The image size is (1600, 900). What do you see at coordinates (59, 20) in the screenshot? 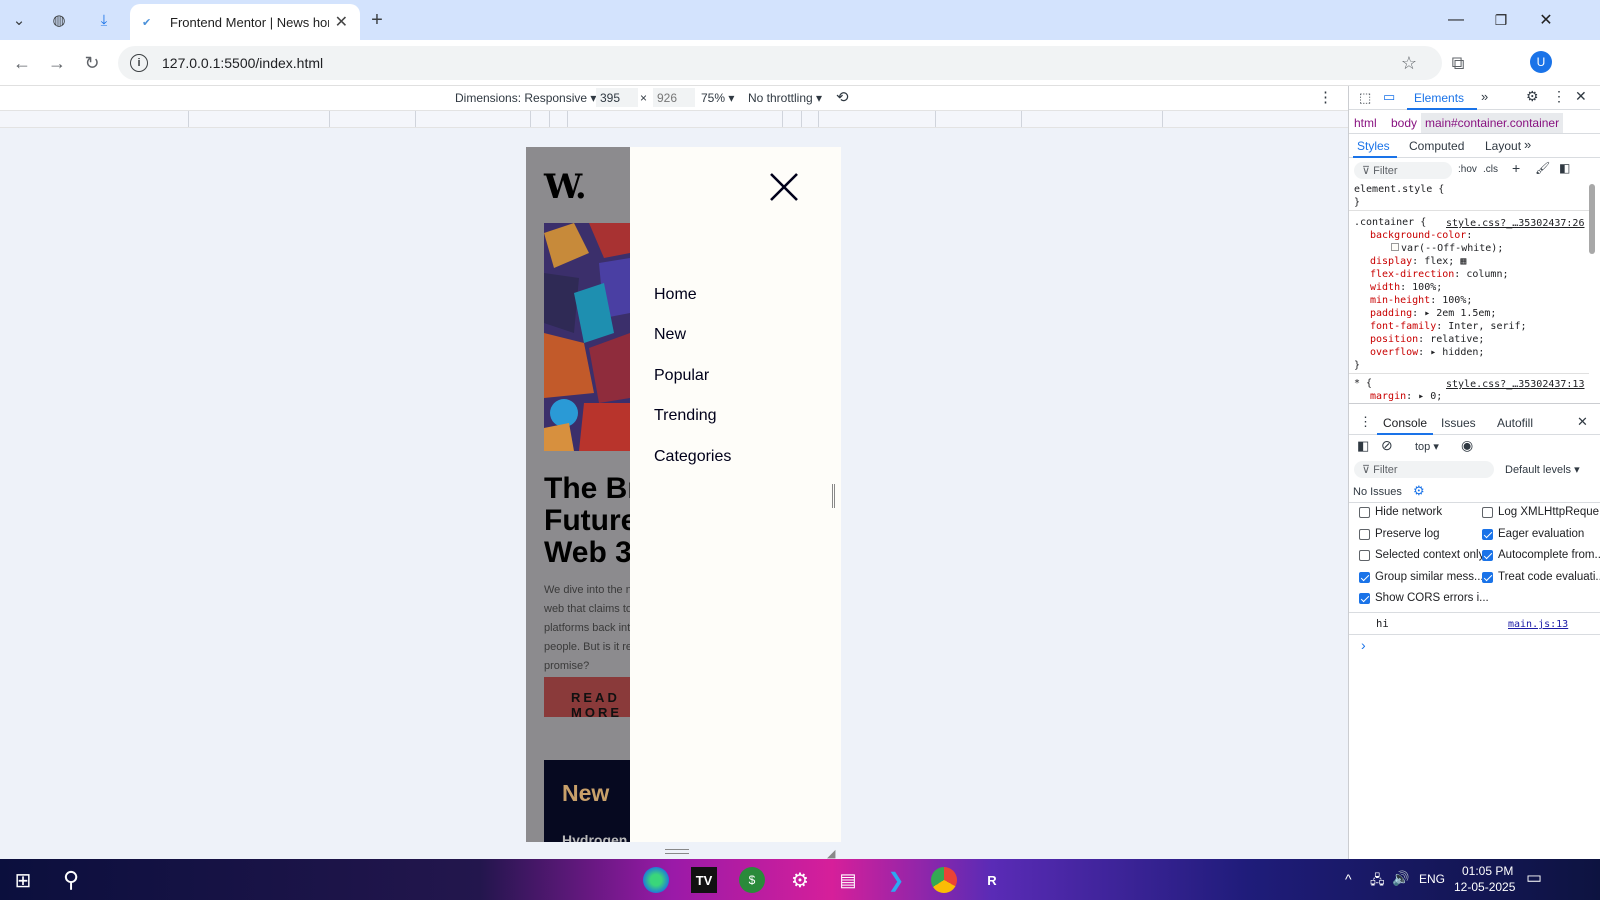
I see `globe-tab-icon: ◍` at bounding box center [59, 20].